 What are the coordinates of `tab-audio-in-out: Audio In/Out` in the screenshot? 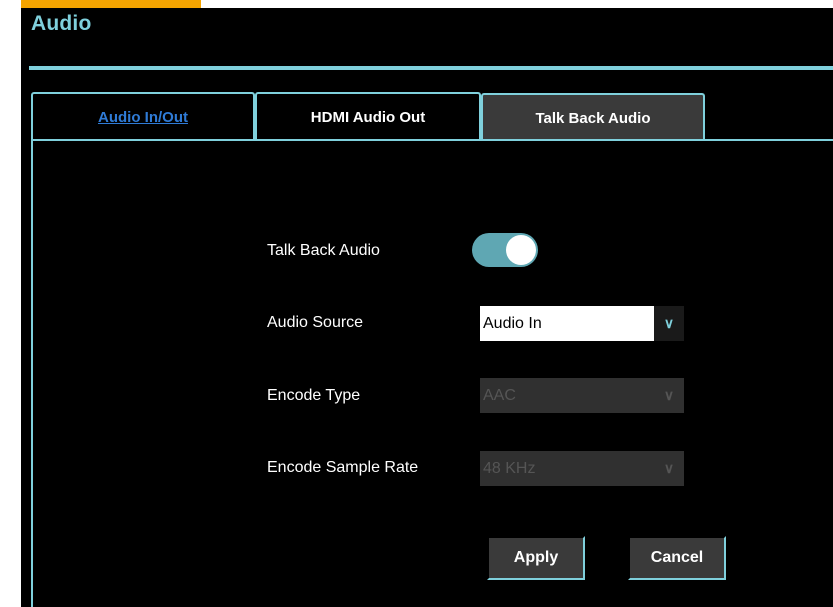 It's located at (143, 116).